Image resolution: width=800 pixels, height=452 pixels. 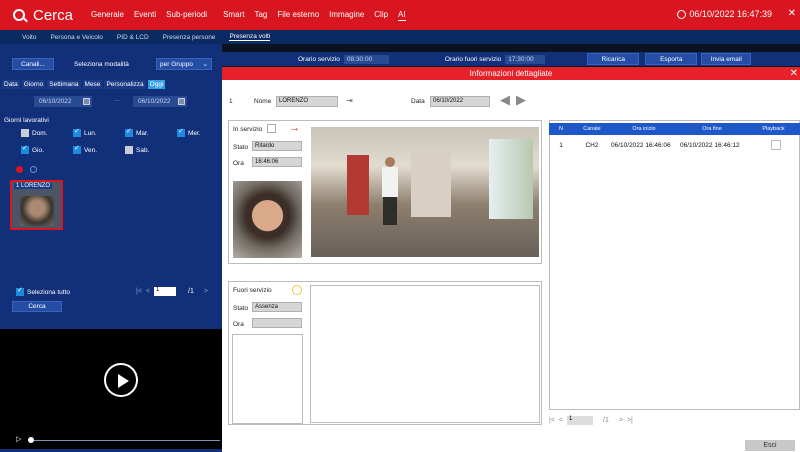 I want to click on next-icon: ▶, so click(x=521, y=100).